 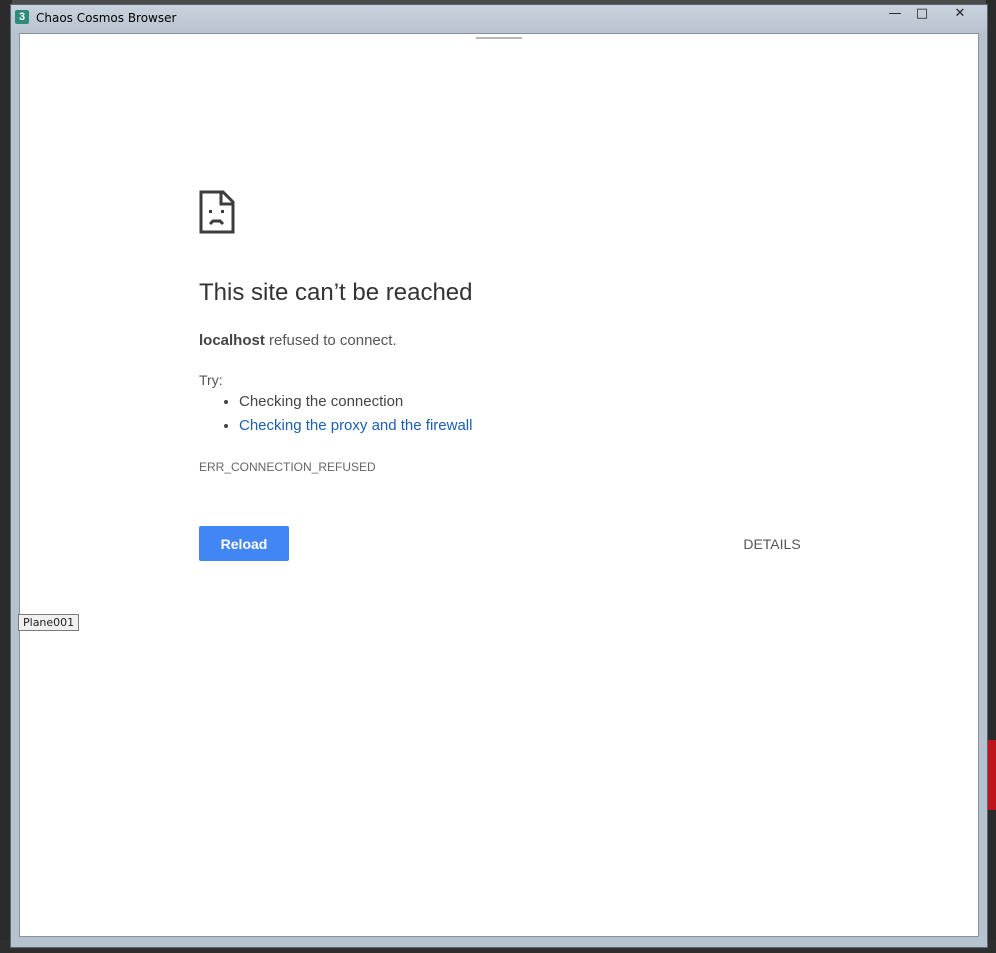 What do you see at coordinates (244, 543) in the screenshot?
I see `reload-button: Reload` at bounding box center [244, 543].